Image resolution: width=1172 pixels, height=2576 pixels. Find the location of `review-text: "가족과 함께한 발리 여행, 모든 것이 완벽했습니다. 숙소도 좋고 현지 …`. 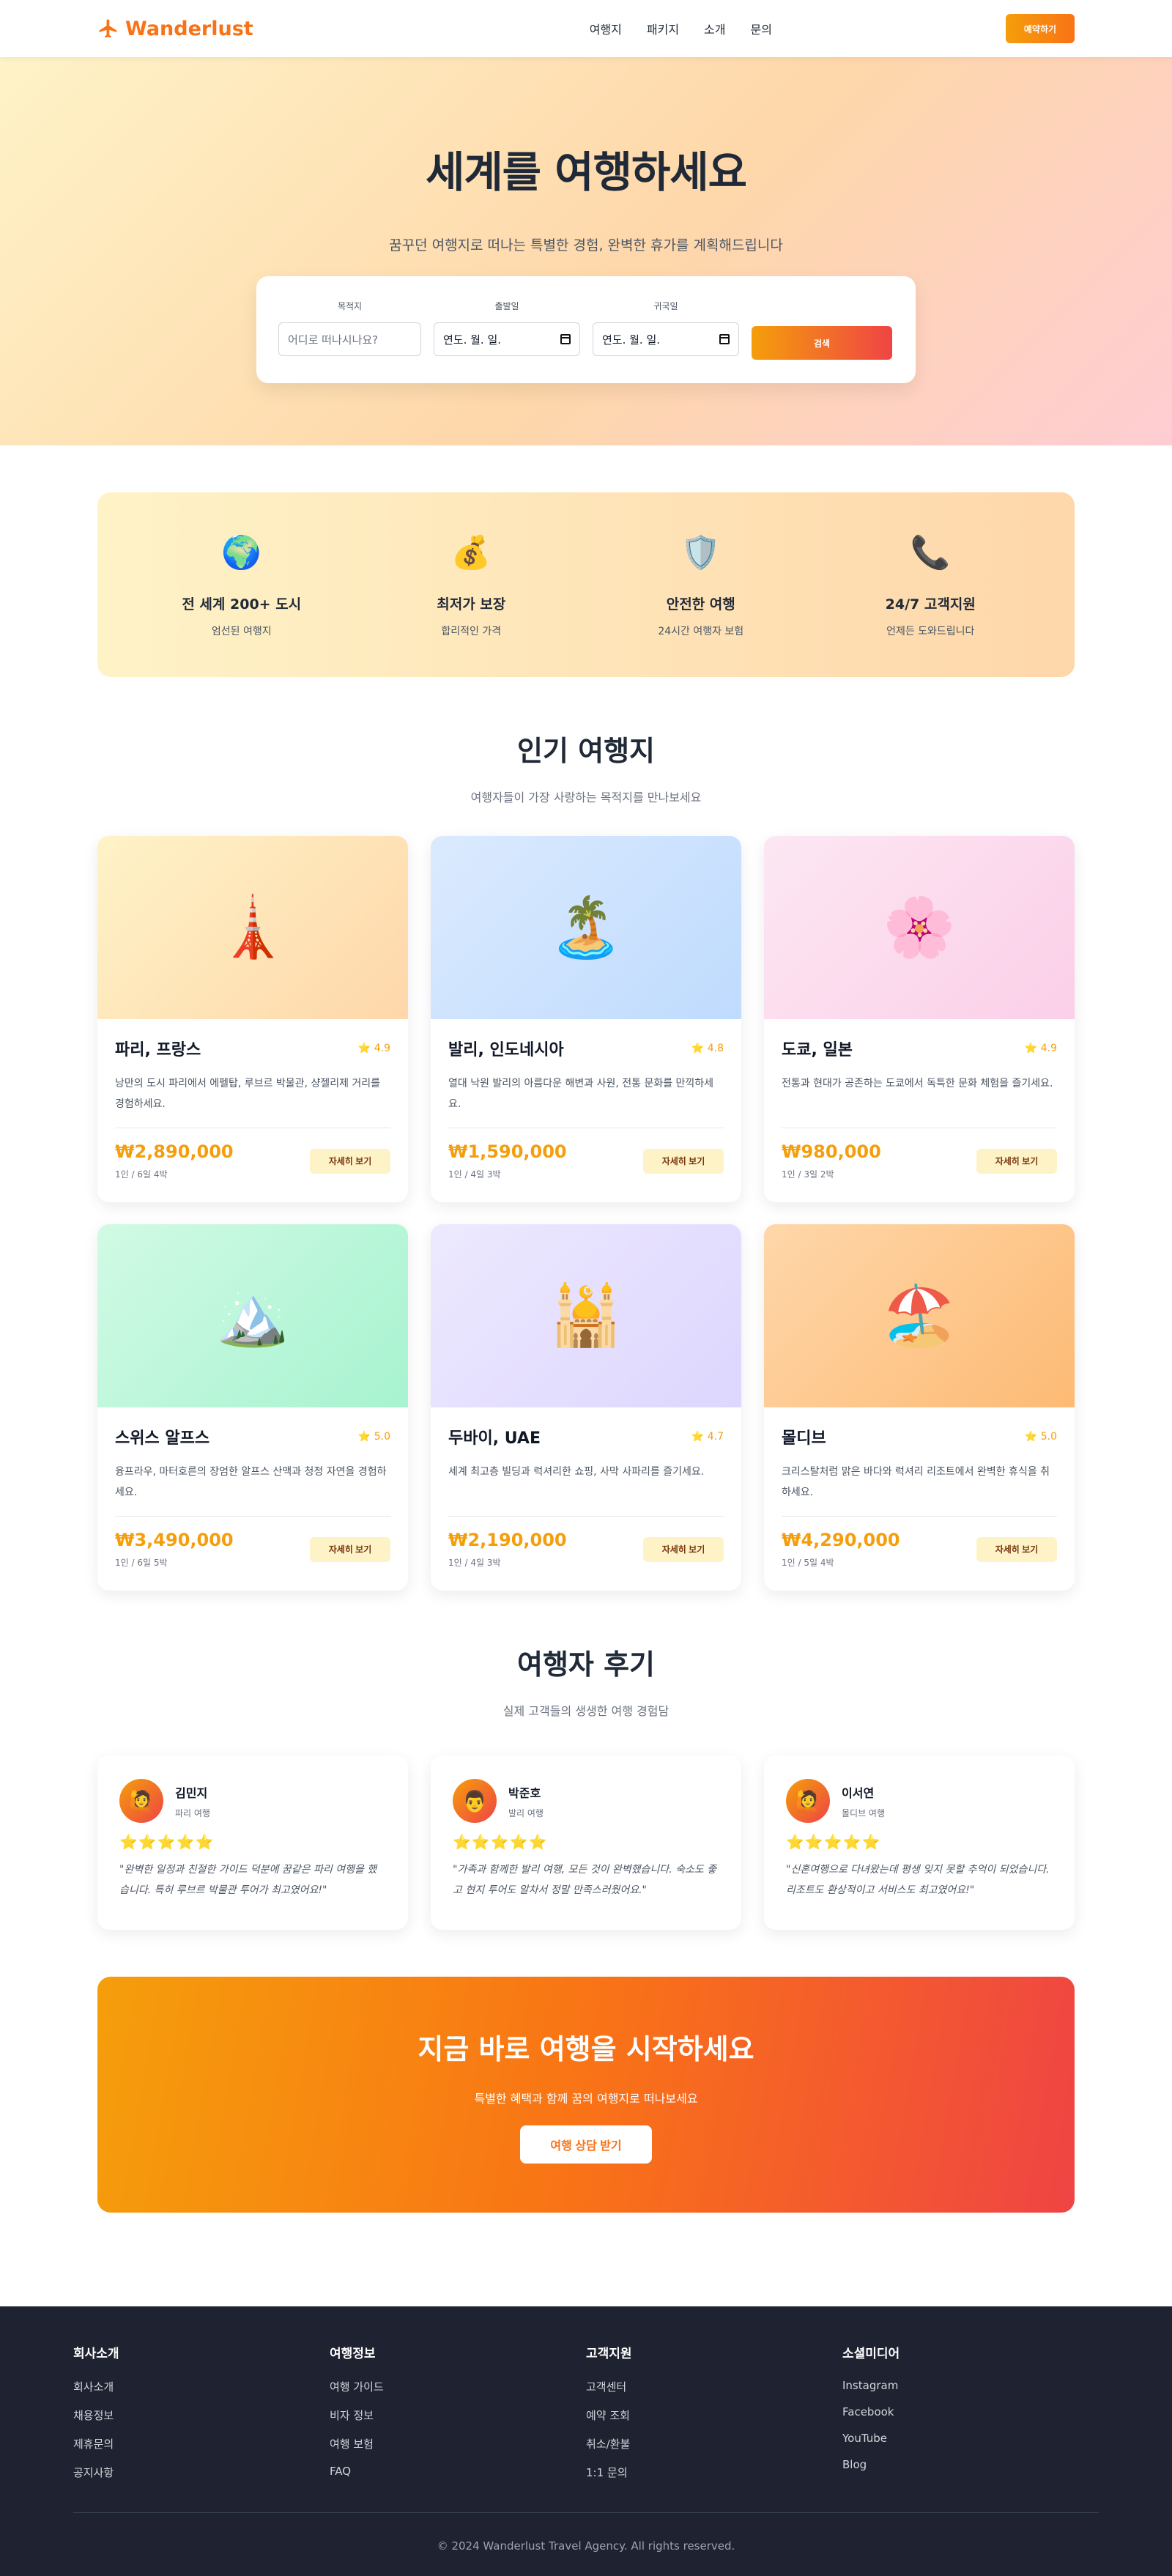

review-text: "가족과 함께한 발리 여행, 모든 것이 완벽했습니다. 숙소도 좋고 현지 … is located at coordinates (585, 1880).